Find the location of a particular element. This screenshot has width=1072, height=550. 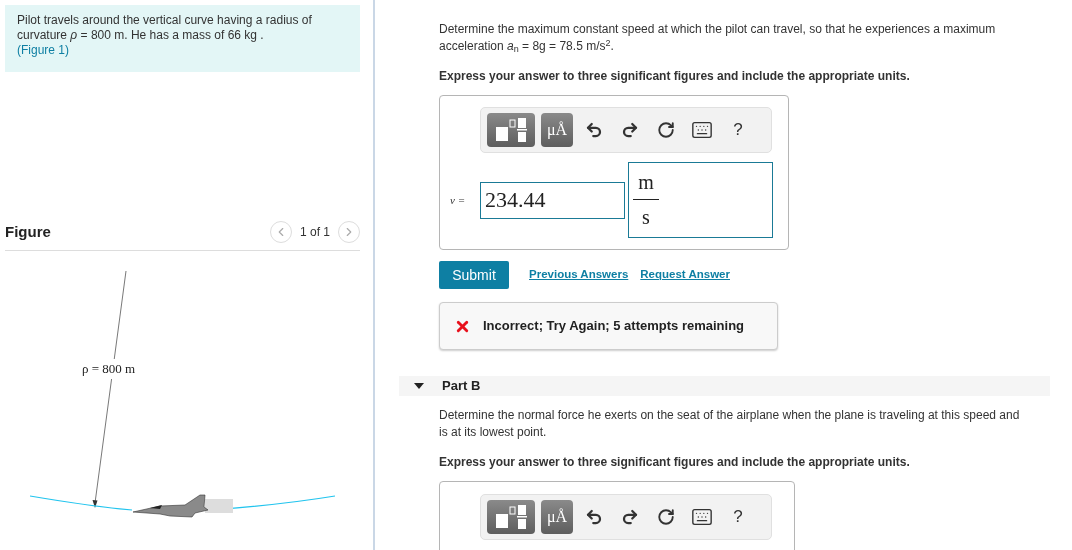

figure-title: Figure is located at coordinates (28, 232).